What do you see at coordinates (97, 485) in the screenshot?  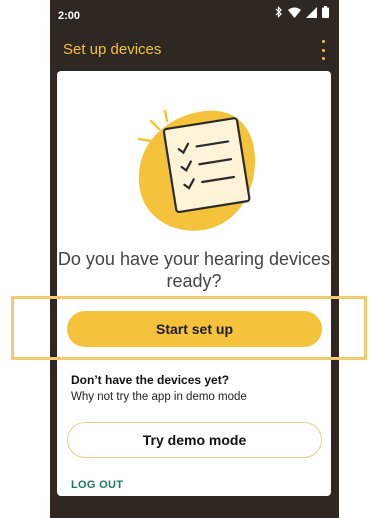 I see `logout-link: LOG OUT` at bounding box center [97, 485].